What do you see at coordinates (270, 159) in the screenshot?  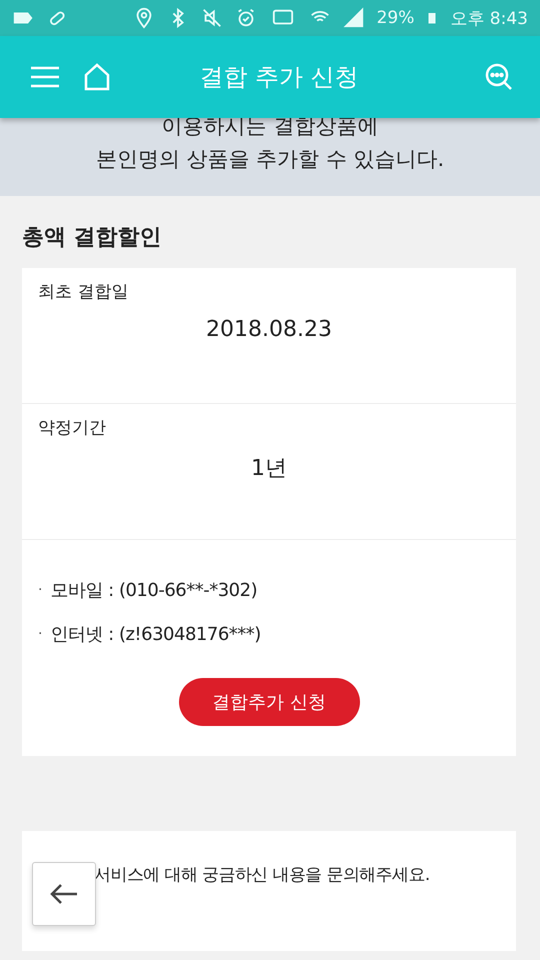 I see `banner-text: 본인명의 상품을 추가할 수 있습니다.` at bounding box center [270, 159].